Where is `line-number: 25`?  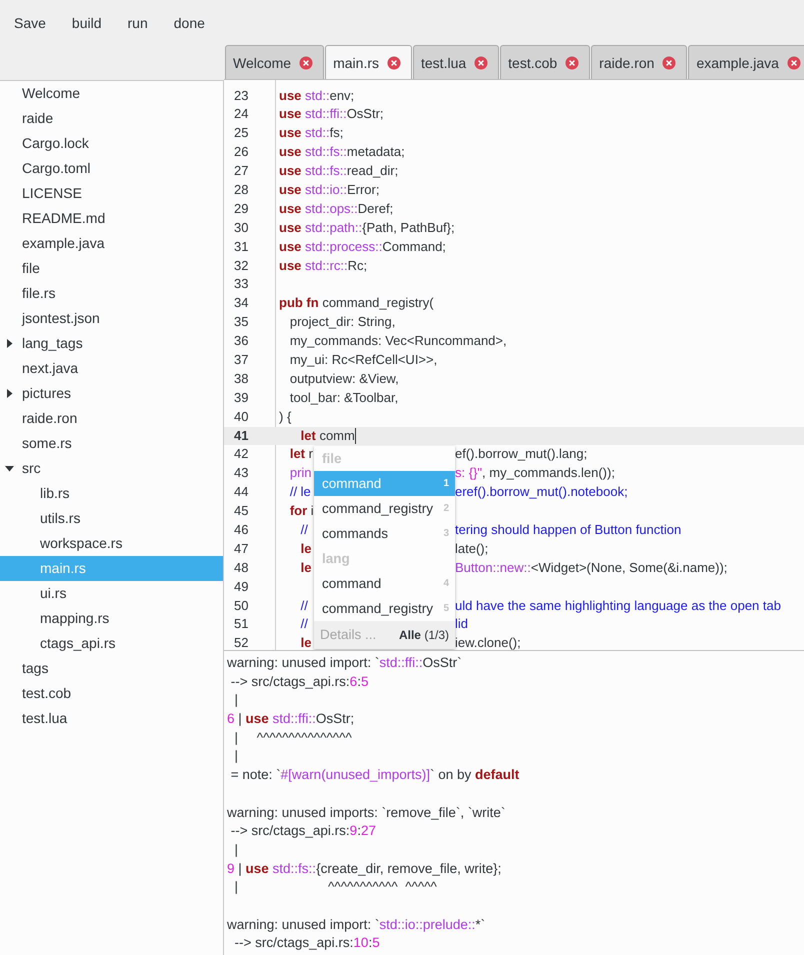 line-number: 25 is located at coordinates (241, 133).